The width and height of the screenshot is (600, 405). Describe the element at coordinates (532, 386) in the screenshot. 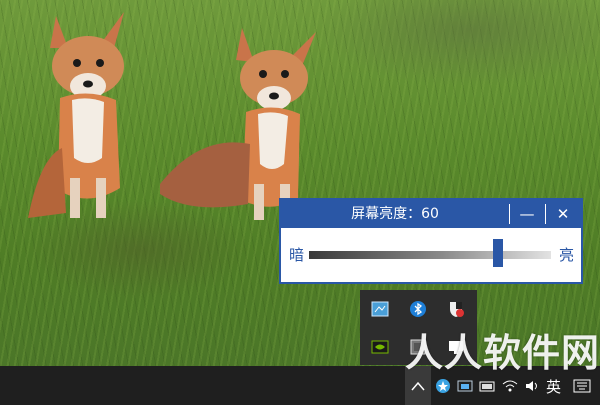

I see `volume-icon` at that location.